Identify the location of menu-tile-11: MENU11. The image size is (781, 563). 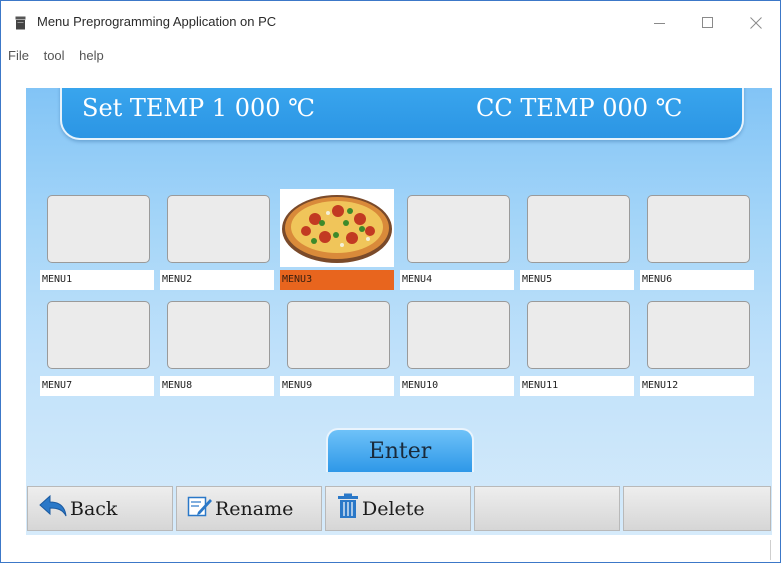
(577, 349).